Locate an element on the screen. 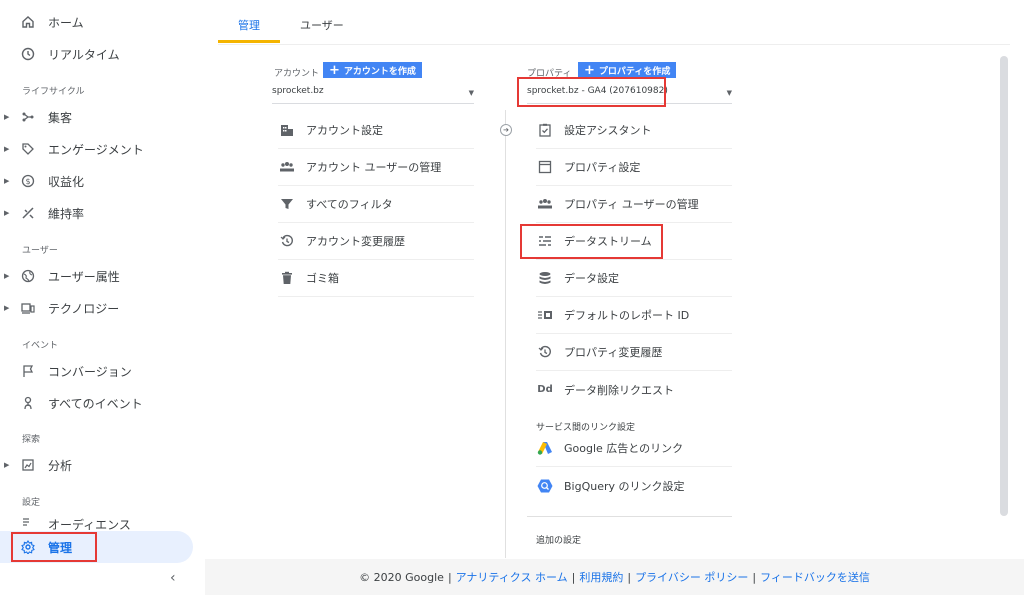 The width and height of the screenshot is (1024, 598). sidebar-item-analysis: ▶ 分析 is located at coordinates (102, 465).